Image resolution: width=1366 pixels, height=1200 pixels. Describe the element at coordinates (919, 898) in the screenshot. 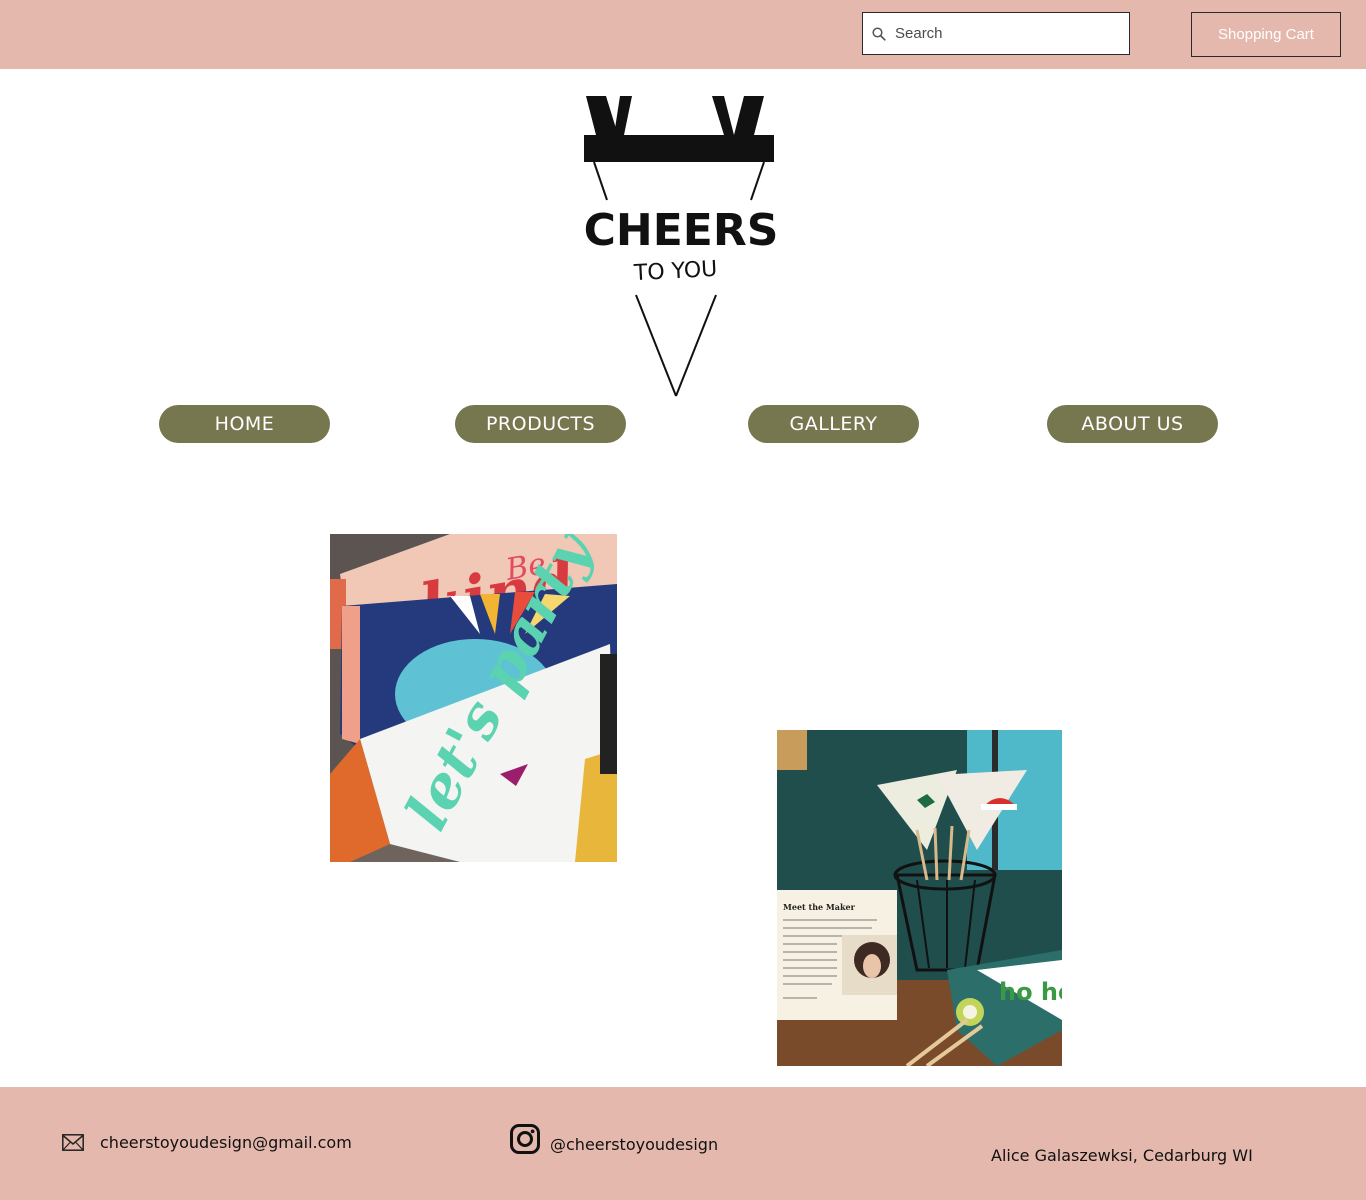

I see `maker-display-photo: Meet the Maker ho ho` at that location.